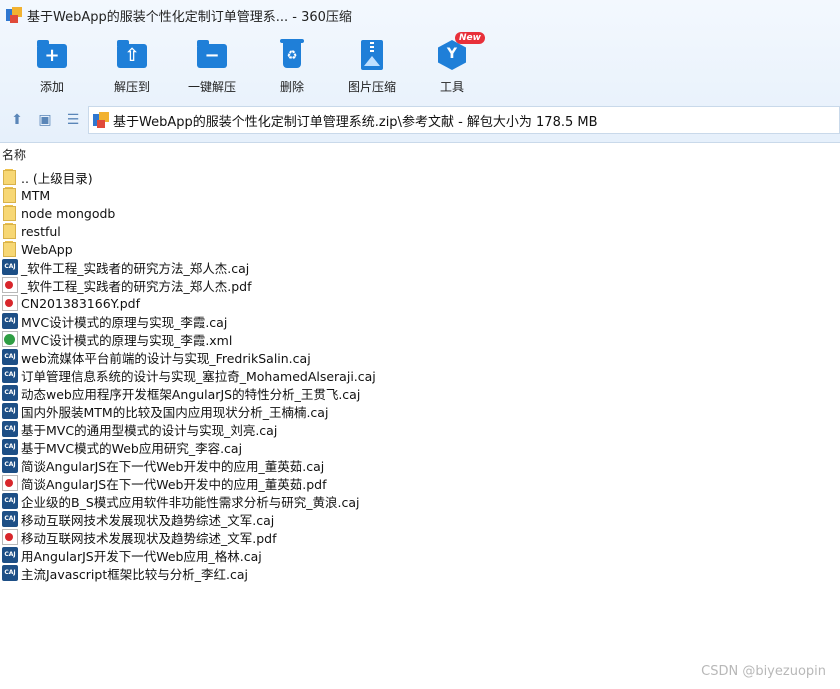 The width and height of the screenshot is (840, 689). Describe the element at coordinates (148, 520) in the screenshot. I see `file-name: 移动互联网技术发展现状及趋势综述_文军.caj` at that location.